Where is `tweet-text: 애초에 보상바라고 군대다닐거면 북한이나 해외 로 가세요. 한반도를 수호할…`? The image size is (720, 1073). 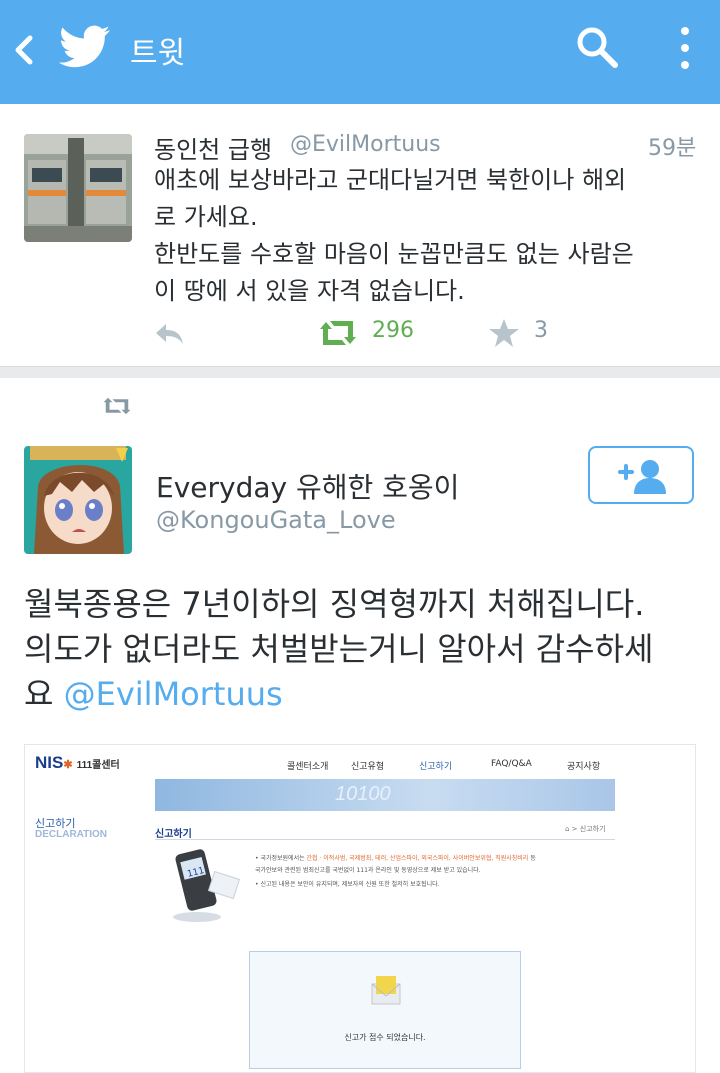 tweet-text: 애초에 보상바라고 군대다닐거면 북한이나 해외 로 가세요. 한반도를 수호할… is located at coordinates (429, 236).